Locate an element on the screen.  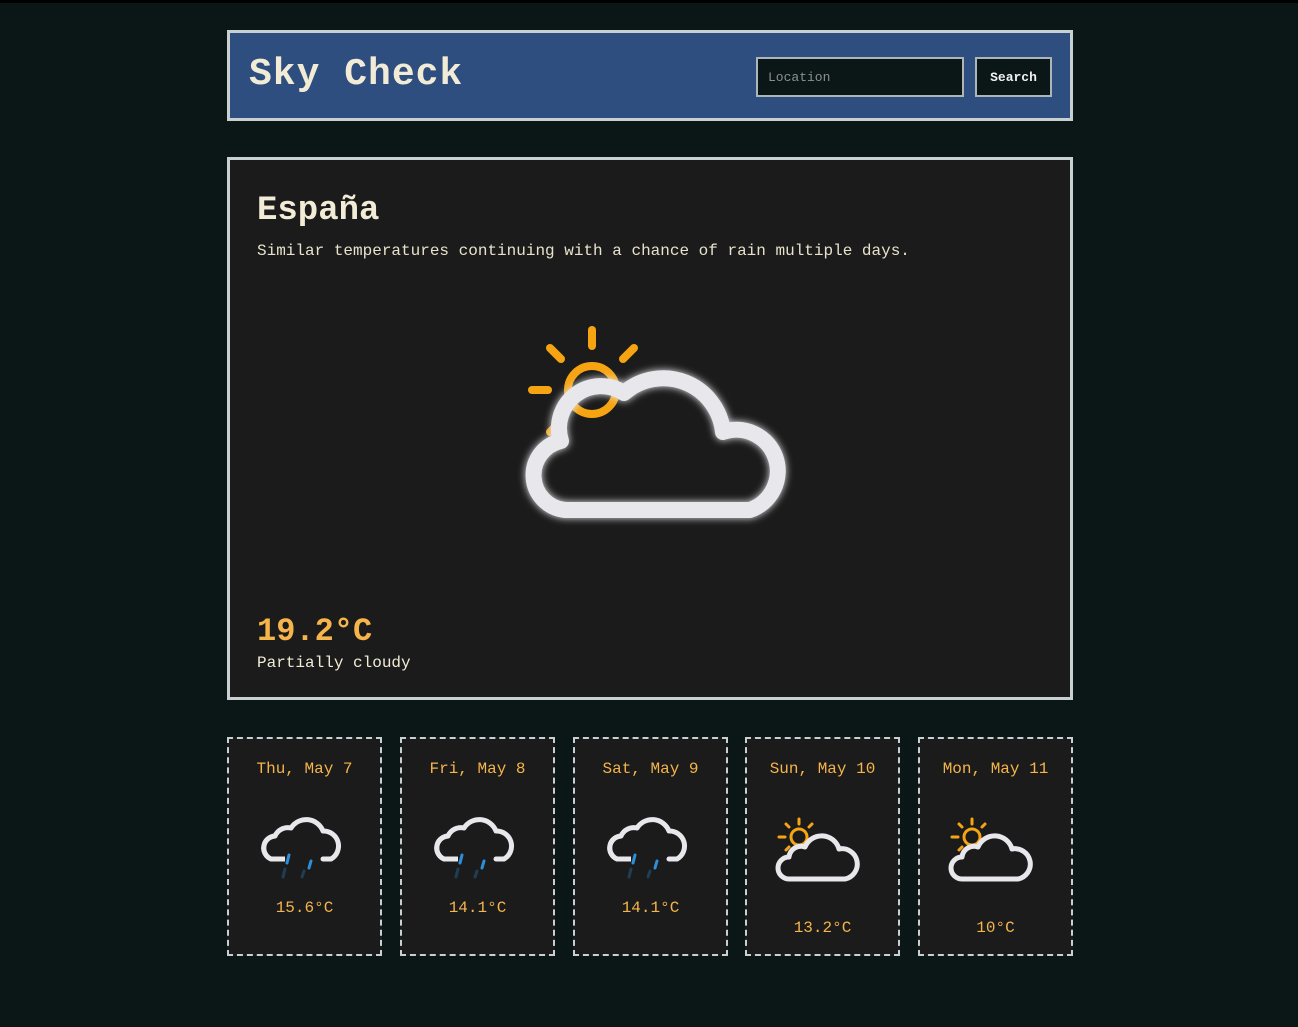
forecast-temperature: 10°C is located at coordinates (995, 928).